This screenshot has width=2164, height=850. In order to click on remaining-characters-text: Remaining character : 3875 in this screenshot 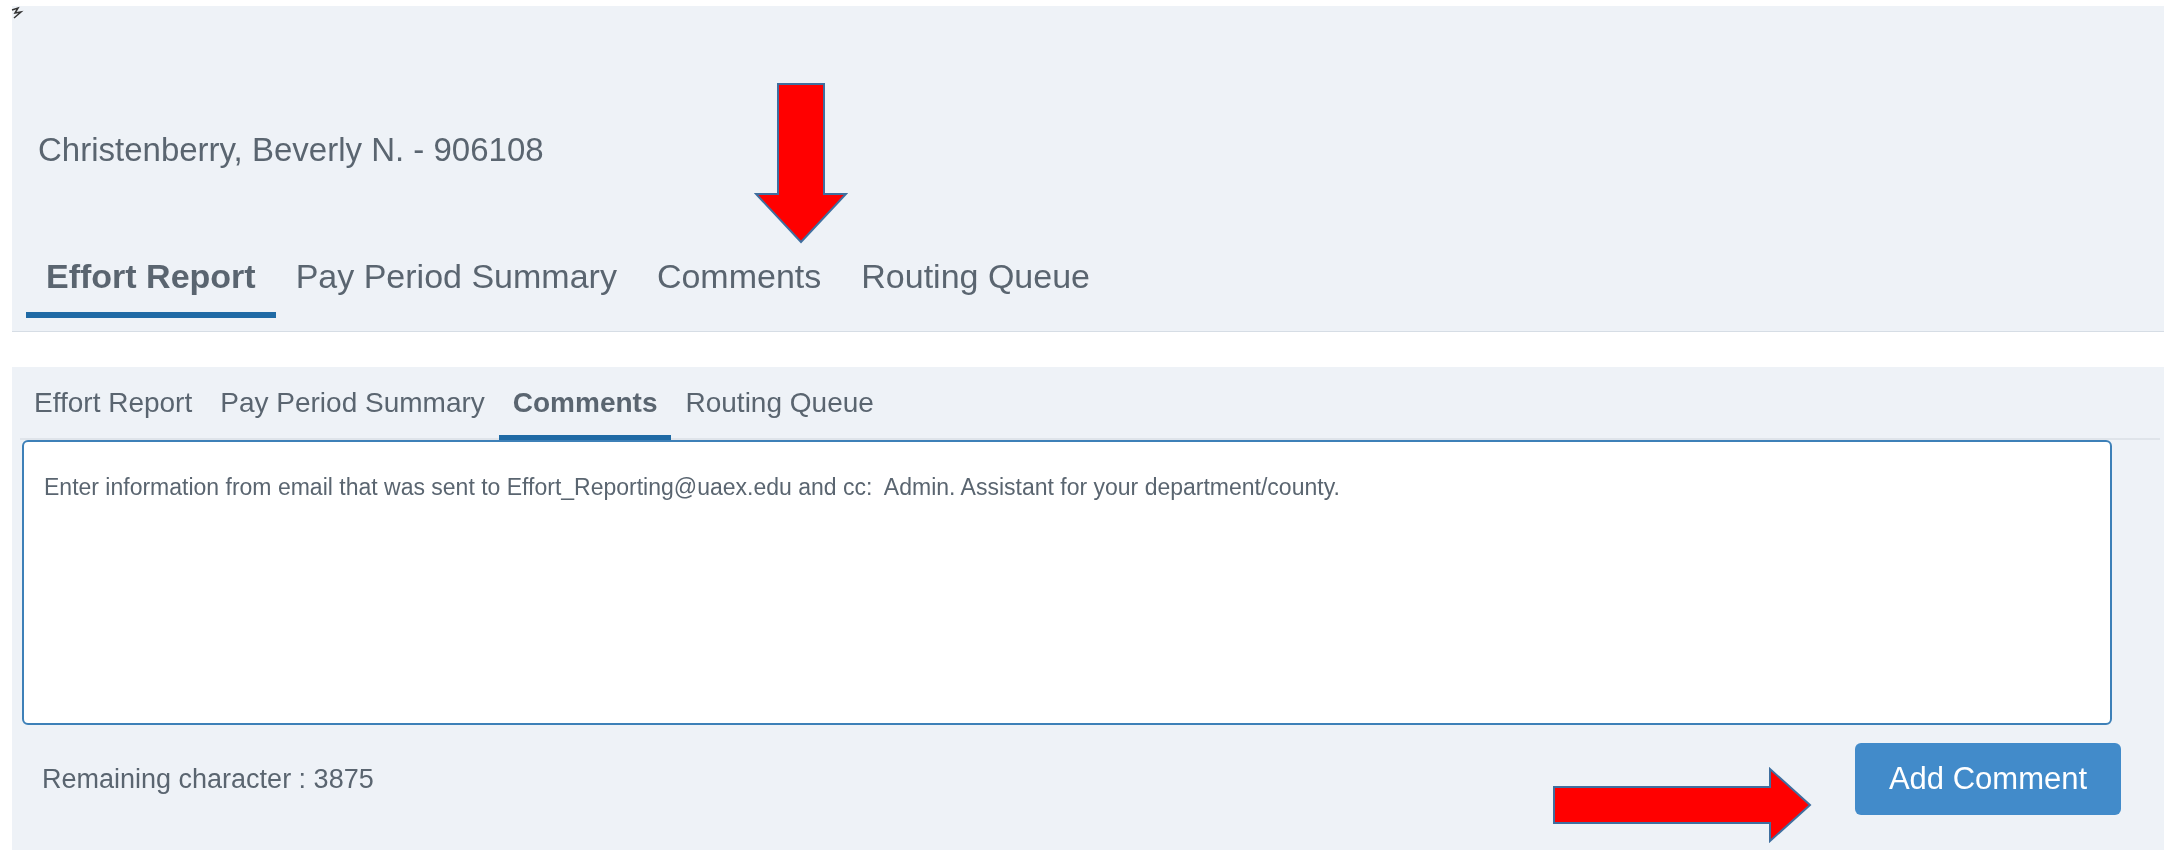, I will do `click(208, 779)`.